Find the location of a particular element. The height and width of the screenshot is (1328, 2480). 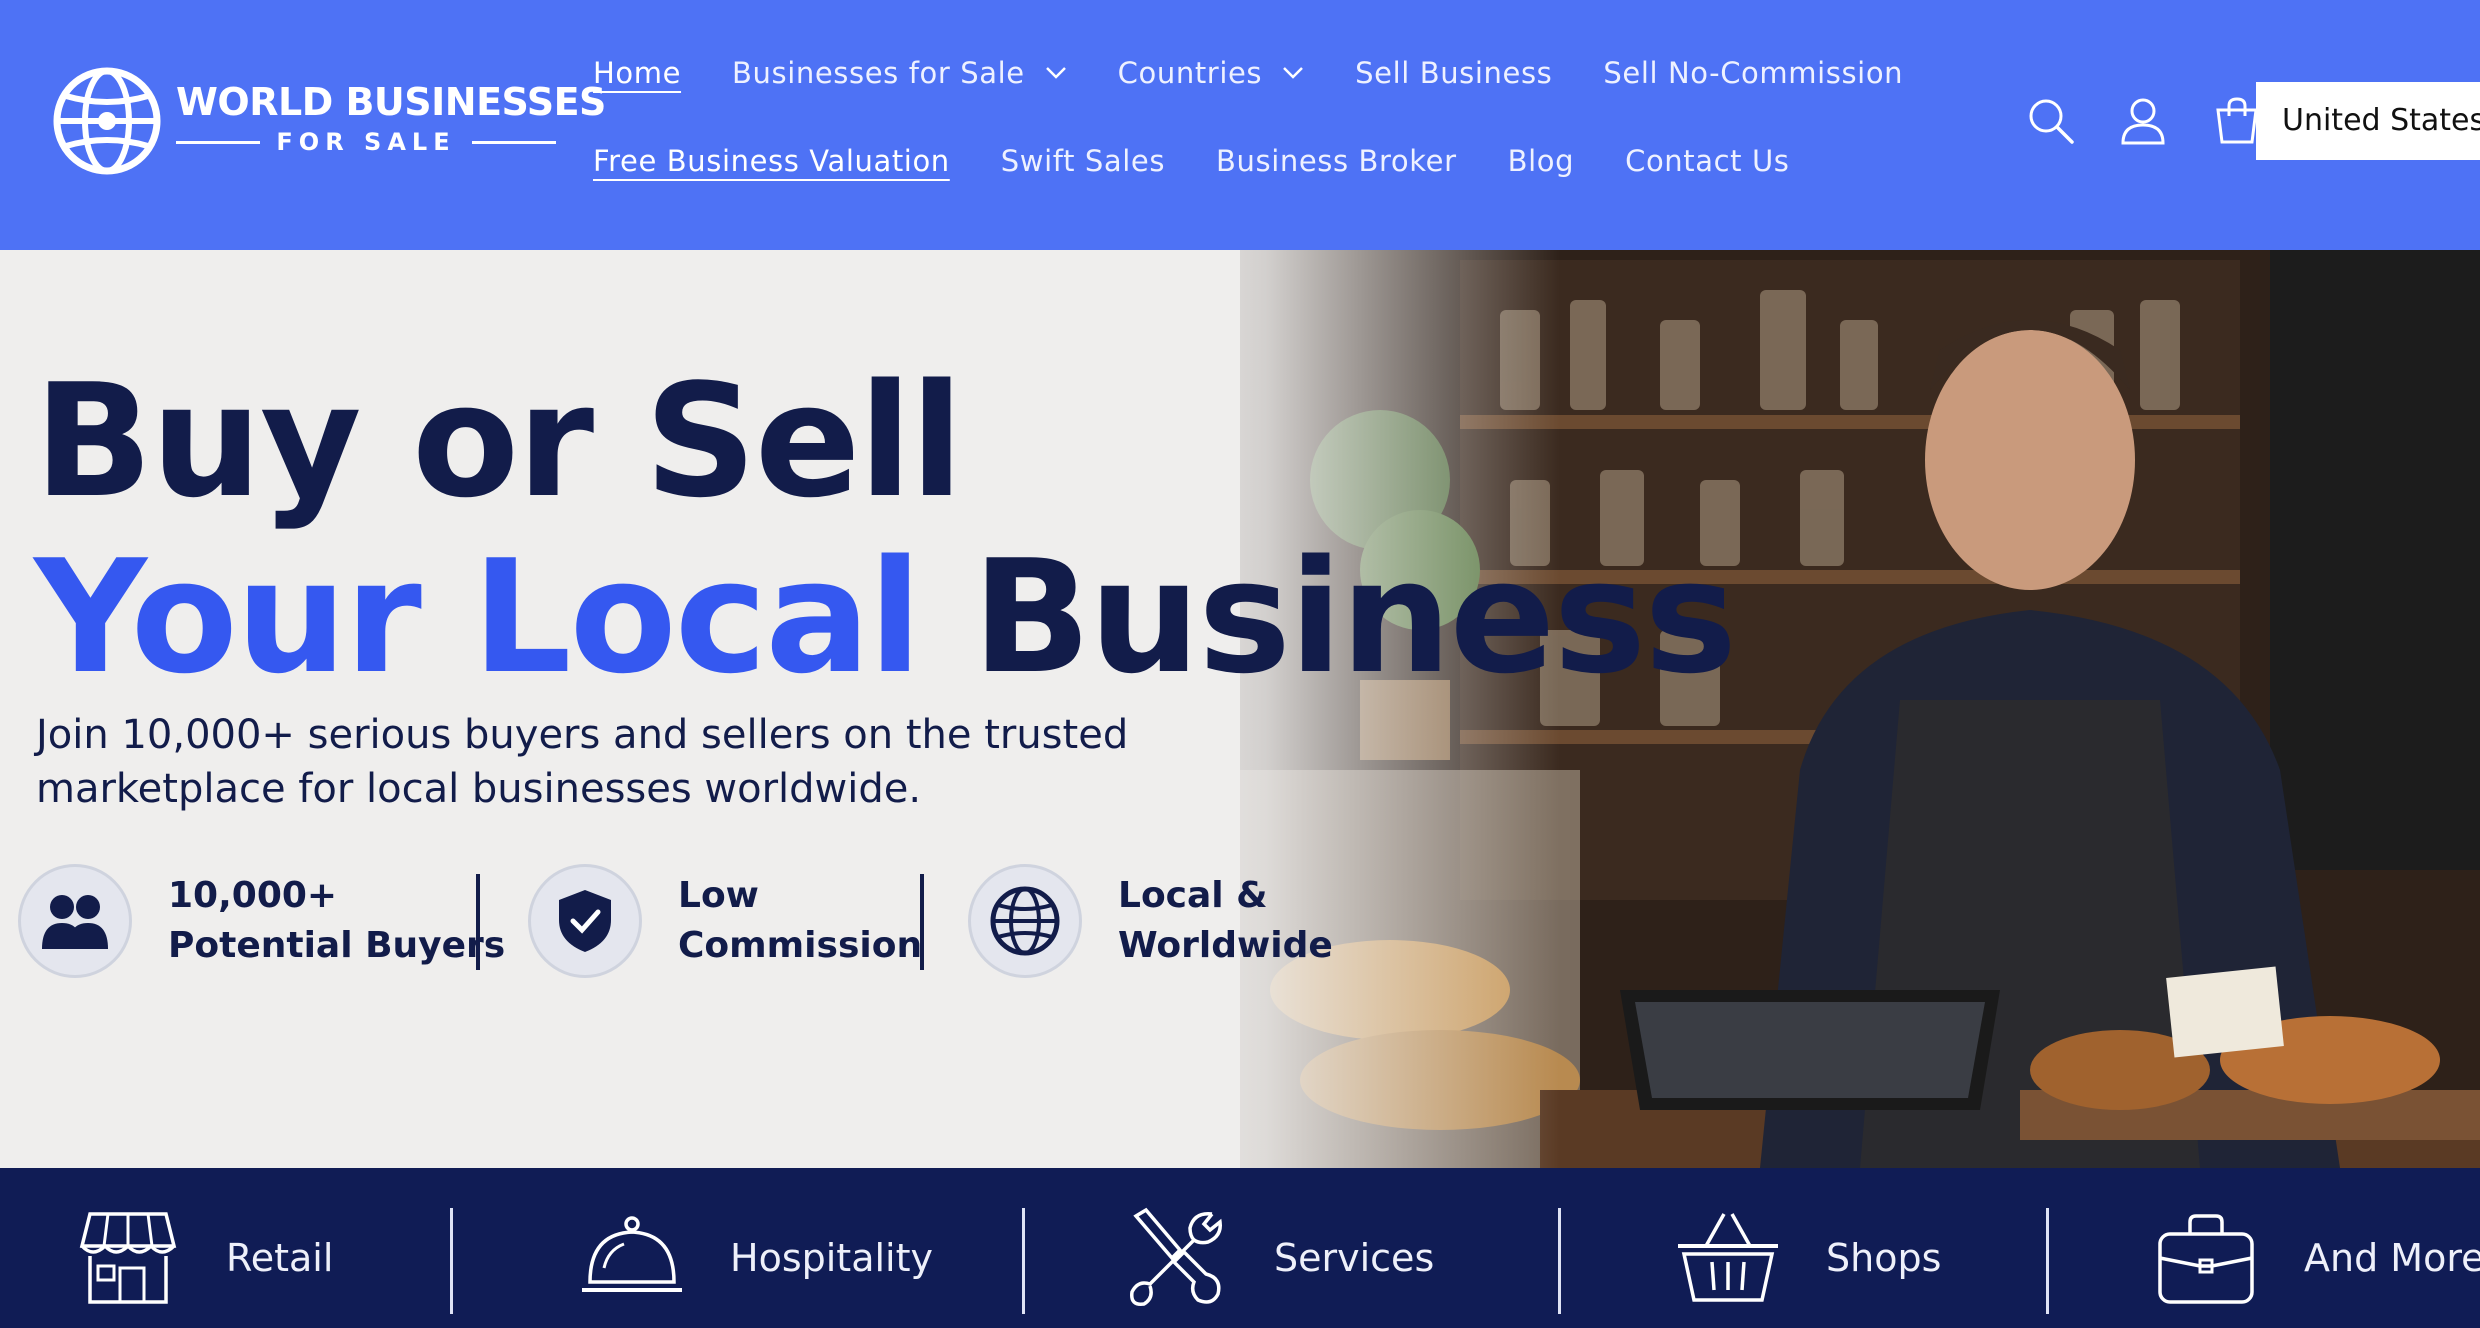

nav-free-business-valuation: Free Business Valuation is located at coordinates (771, 161).